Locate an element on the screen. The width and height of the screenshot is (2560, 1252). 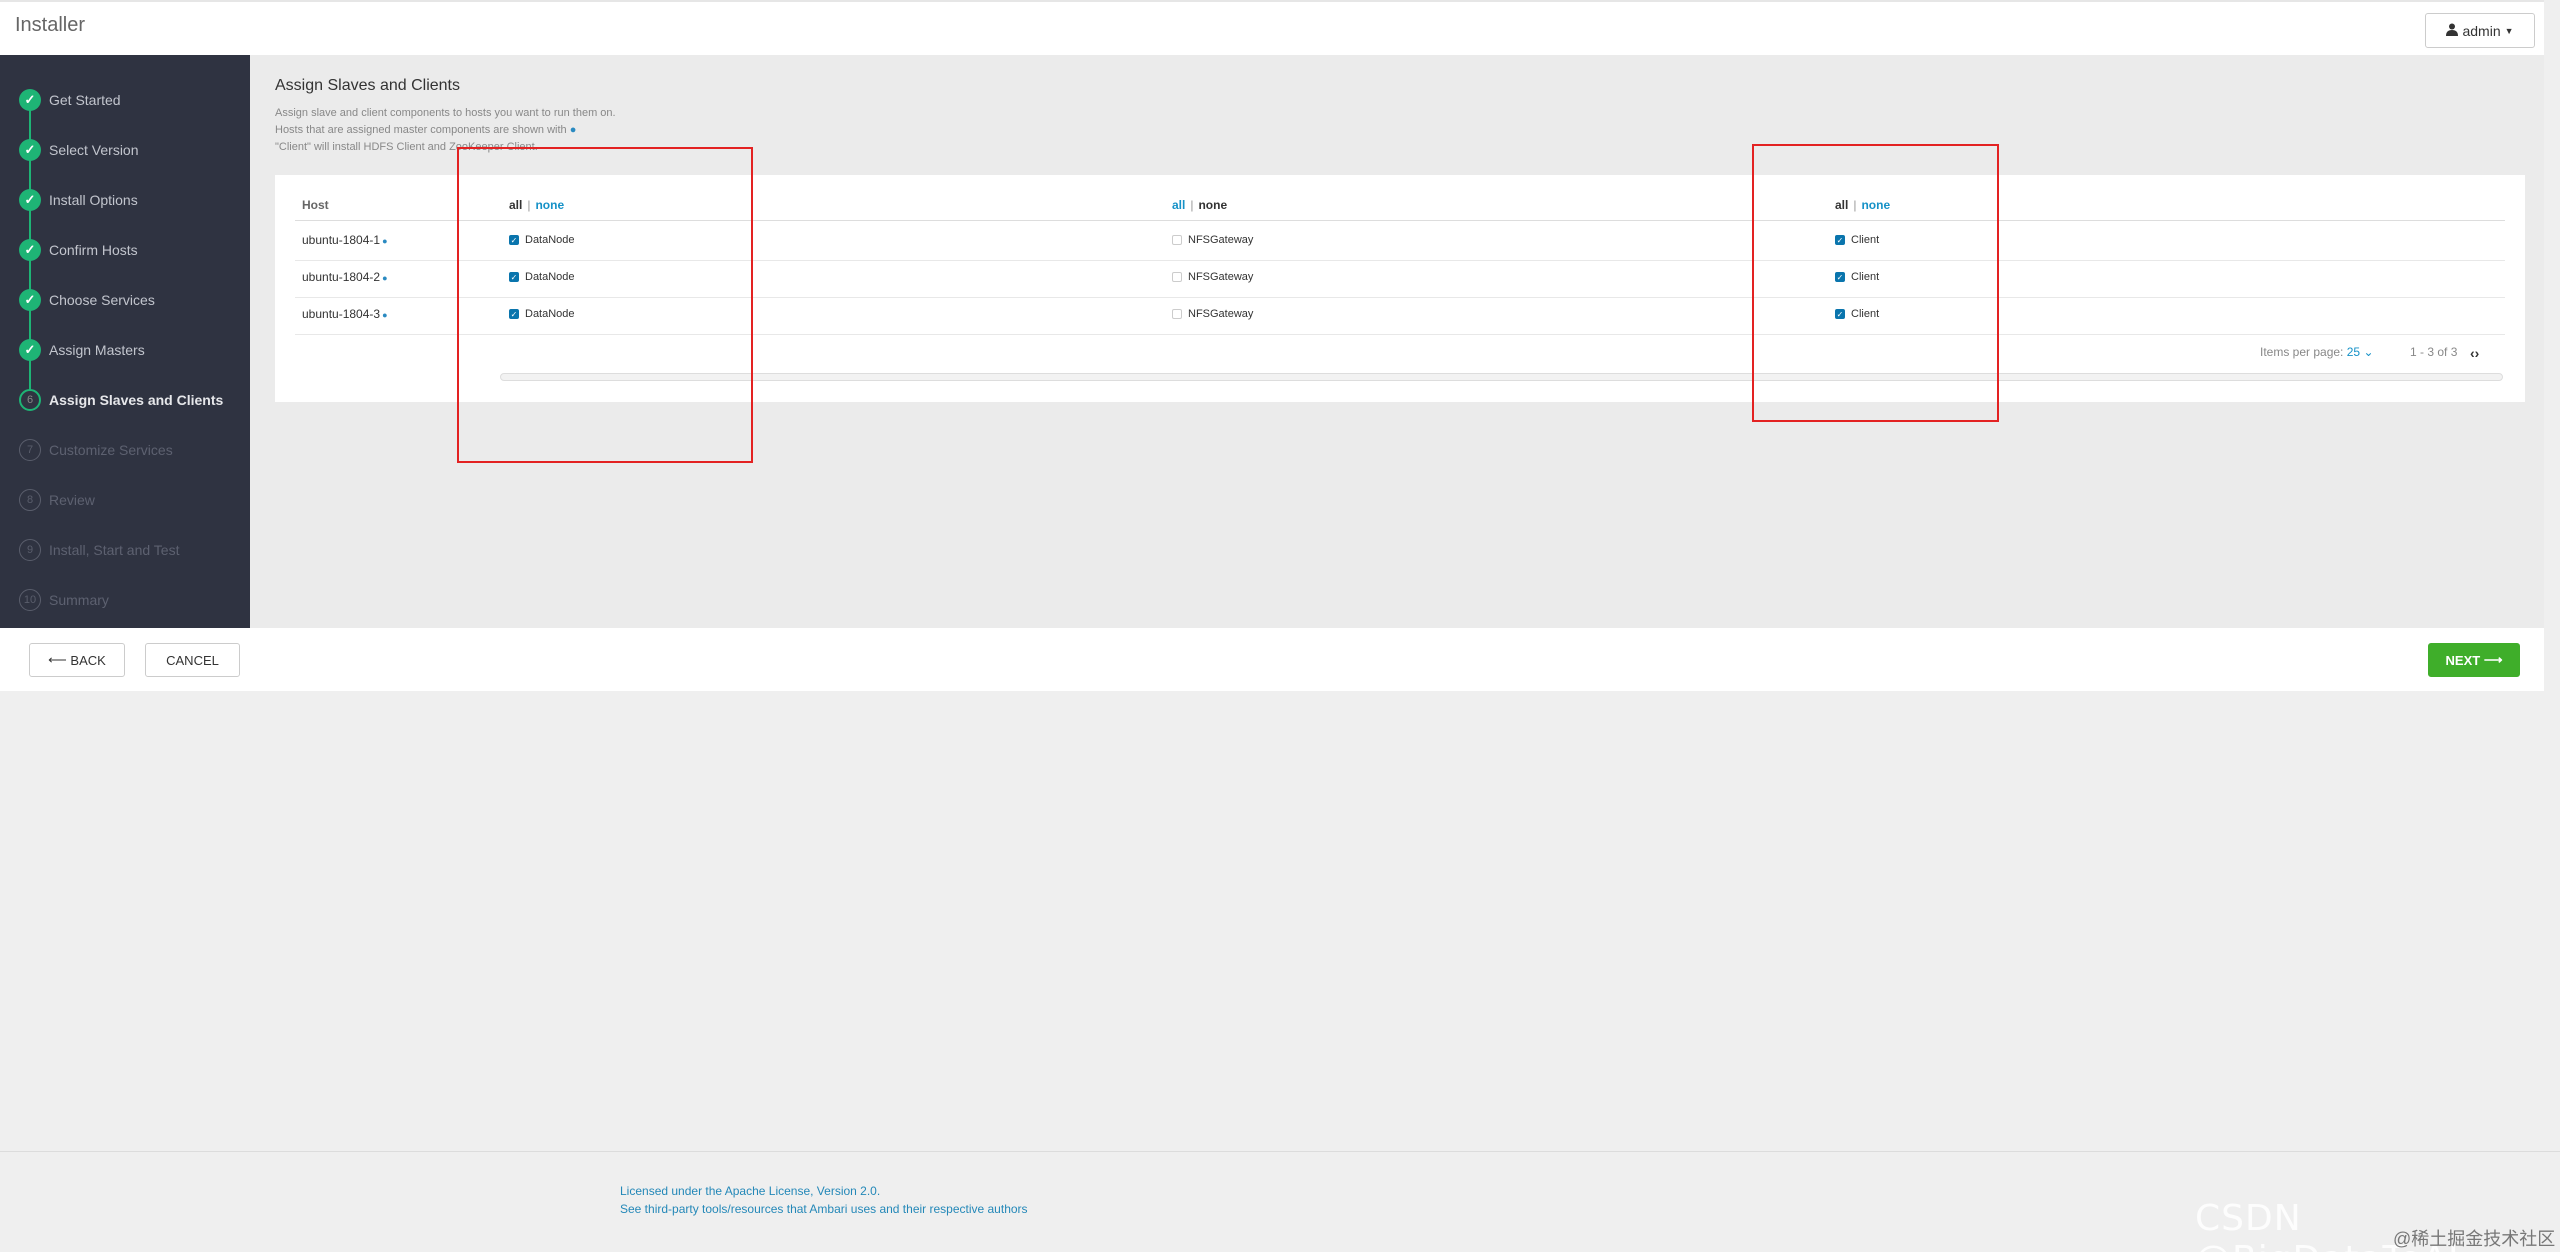
arrow-right-icon: ⟶ is located at coordinates (2491, 659).